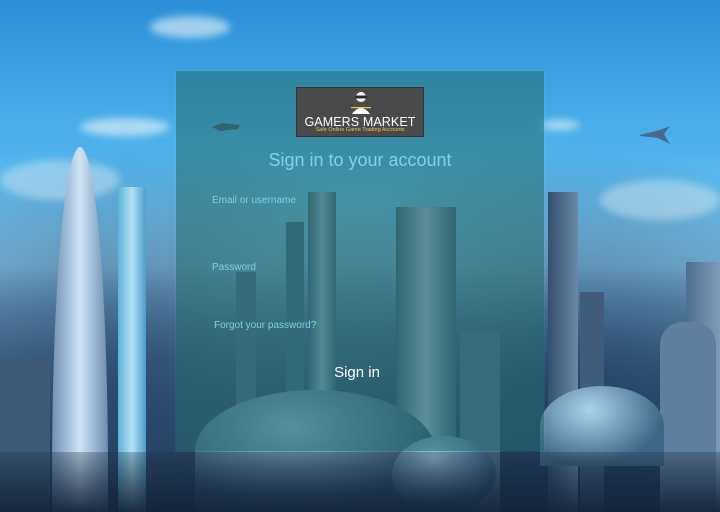 The height and width of the screenshot is (512, 720). Describe the element at coordinates (360, 287) in the screenshot. I see `password-field` at that location.